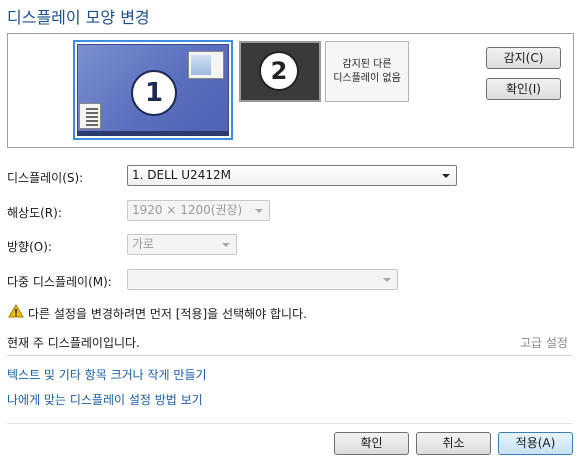 The height and width of the screenshot is (473, 580). I want to click on advanced-settings-link: 고급 설정, so click(544, 342).